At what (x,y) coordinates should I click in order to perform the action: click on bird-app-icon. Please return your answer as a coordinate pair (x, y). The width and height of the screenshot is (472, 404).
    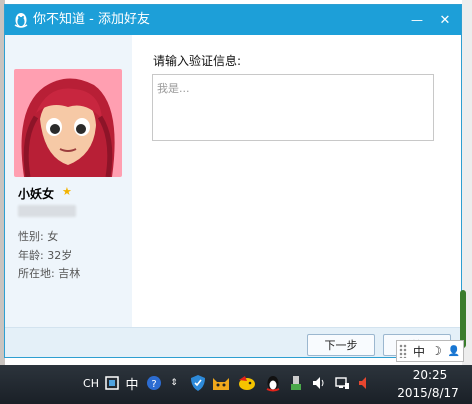
    Looking at the image, I should click on (247, 383).